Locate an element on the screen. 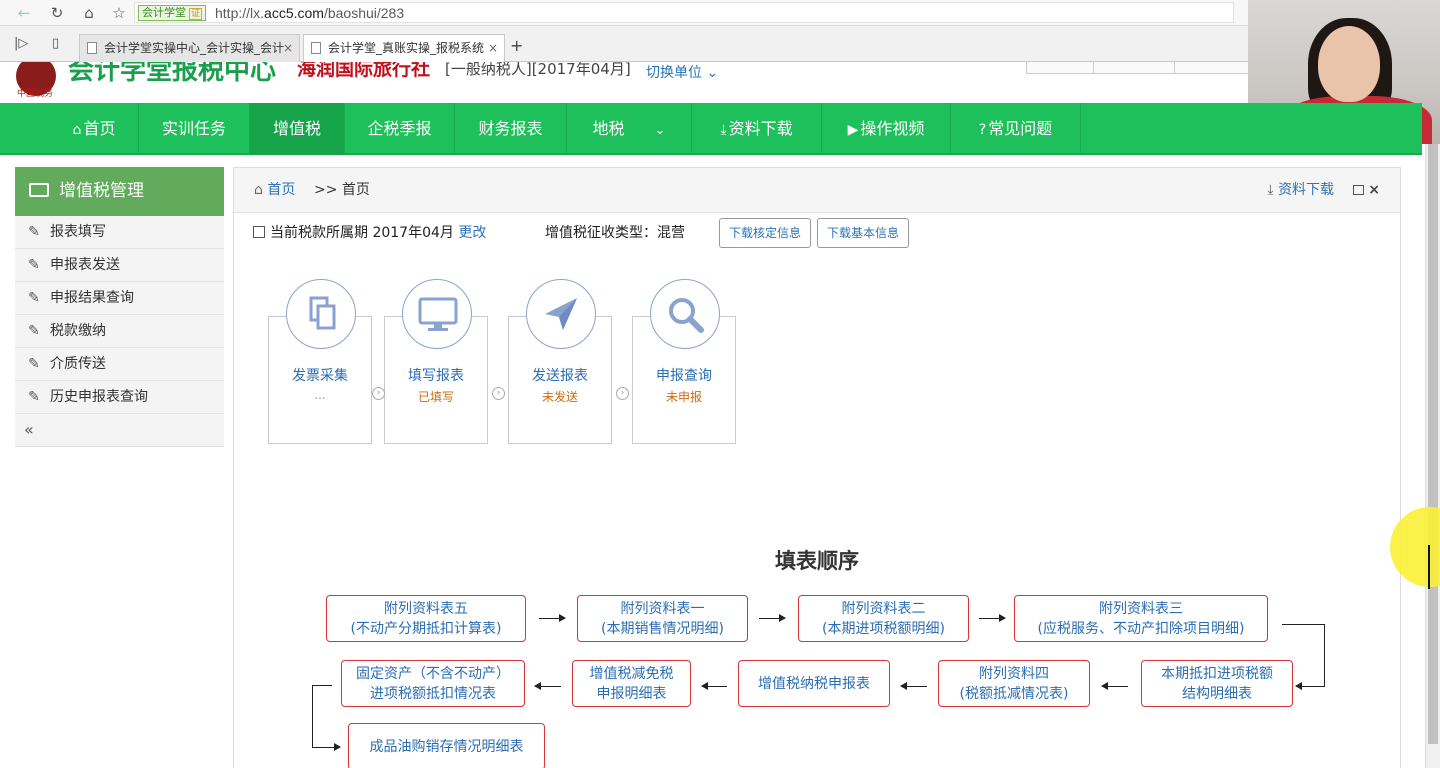  documents-icon is located at coordinates (321, 314).